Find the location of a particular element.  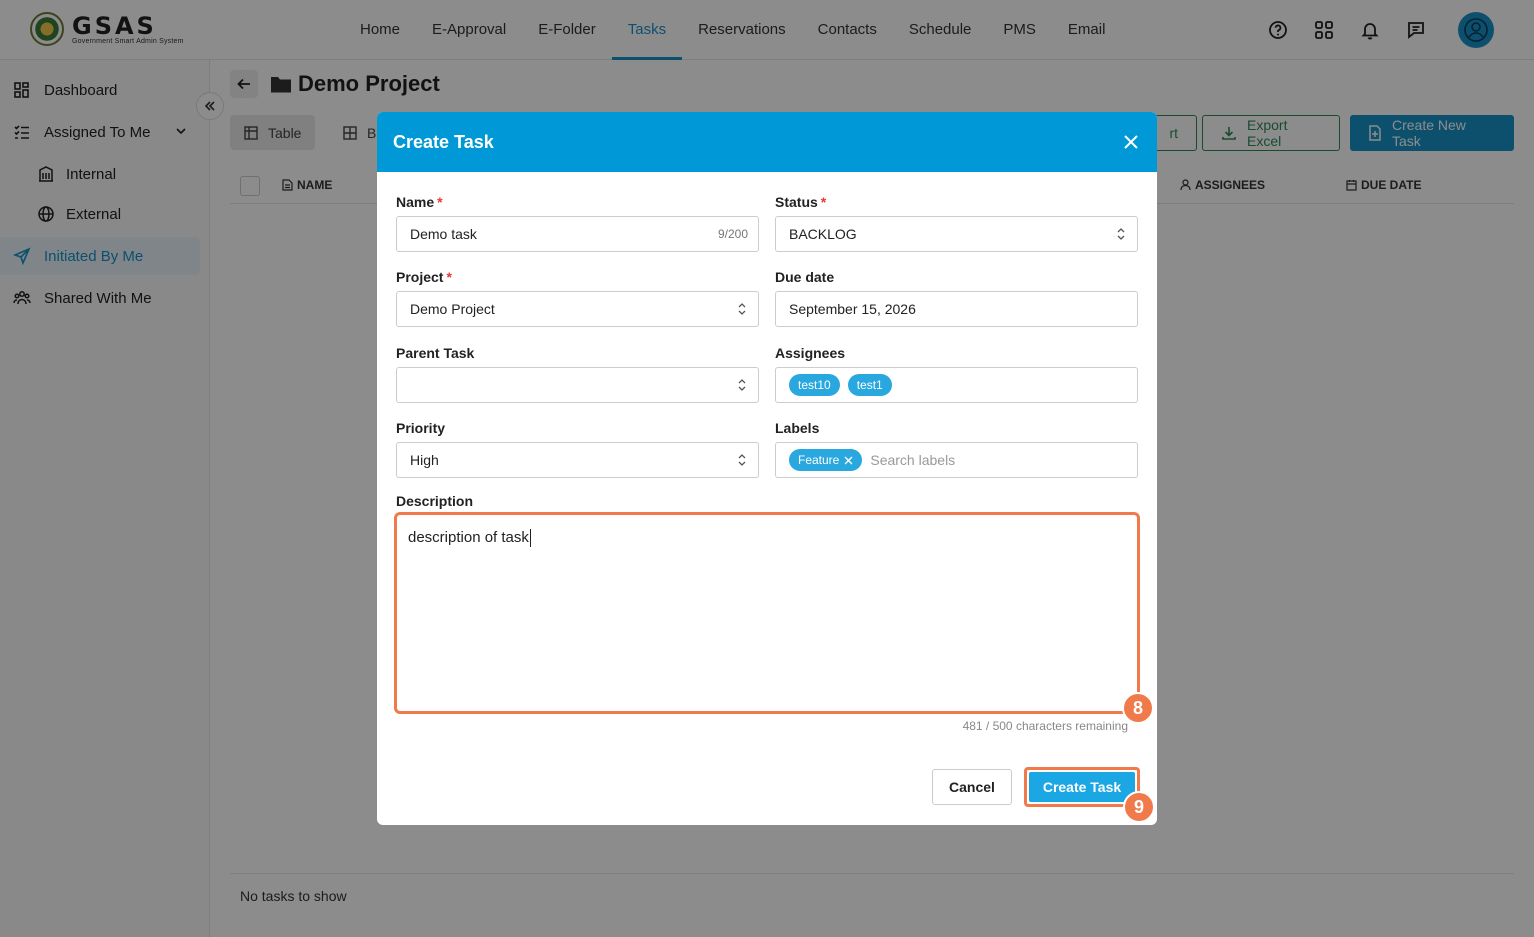

name-char-counter: 9/200 is located at coordinates (732, 234).